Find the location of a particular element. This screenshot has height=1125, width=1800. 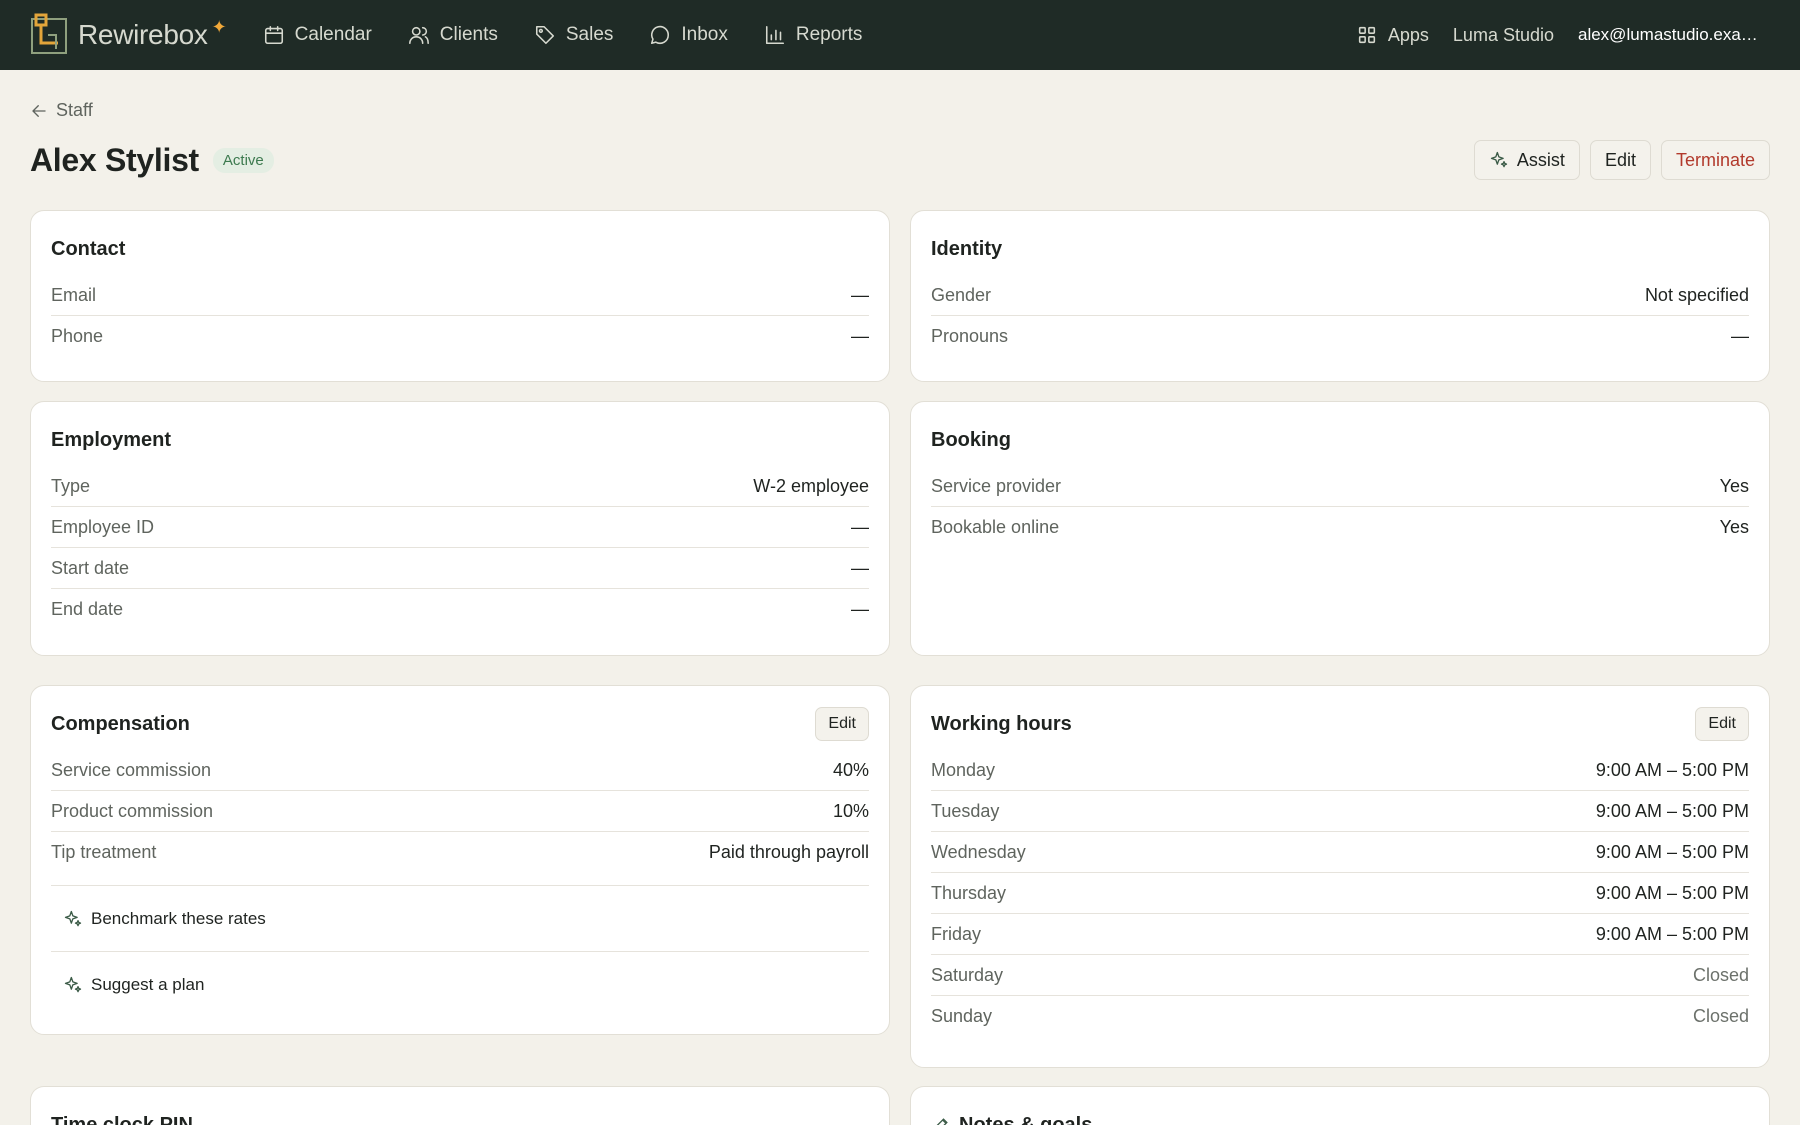

nav-item-inbox: Inbox is located at coordinates (688, 35).